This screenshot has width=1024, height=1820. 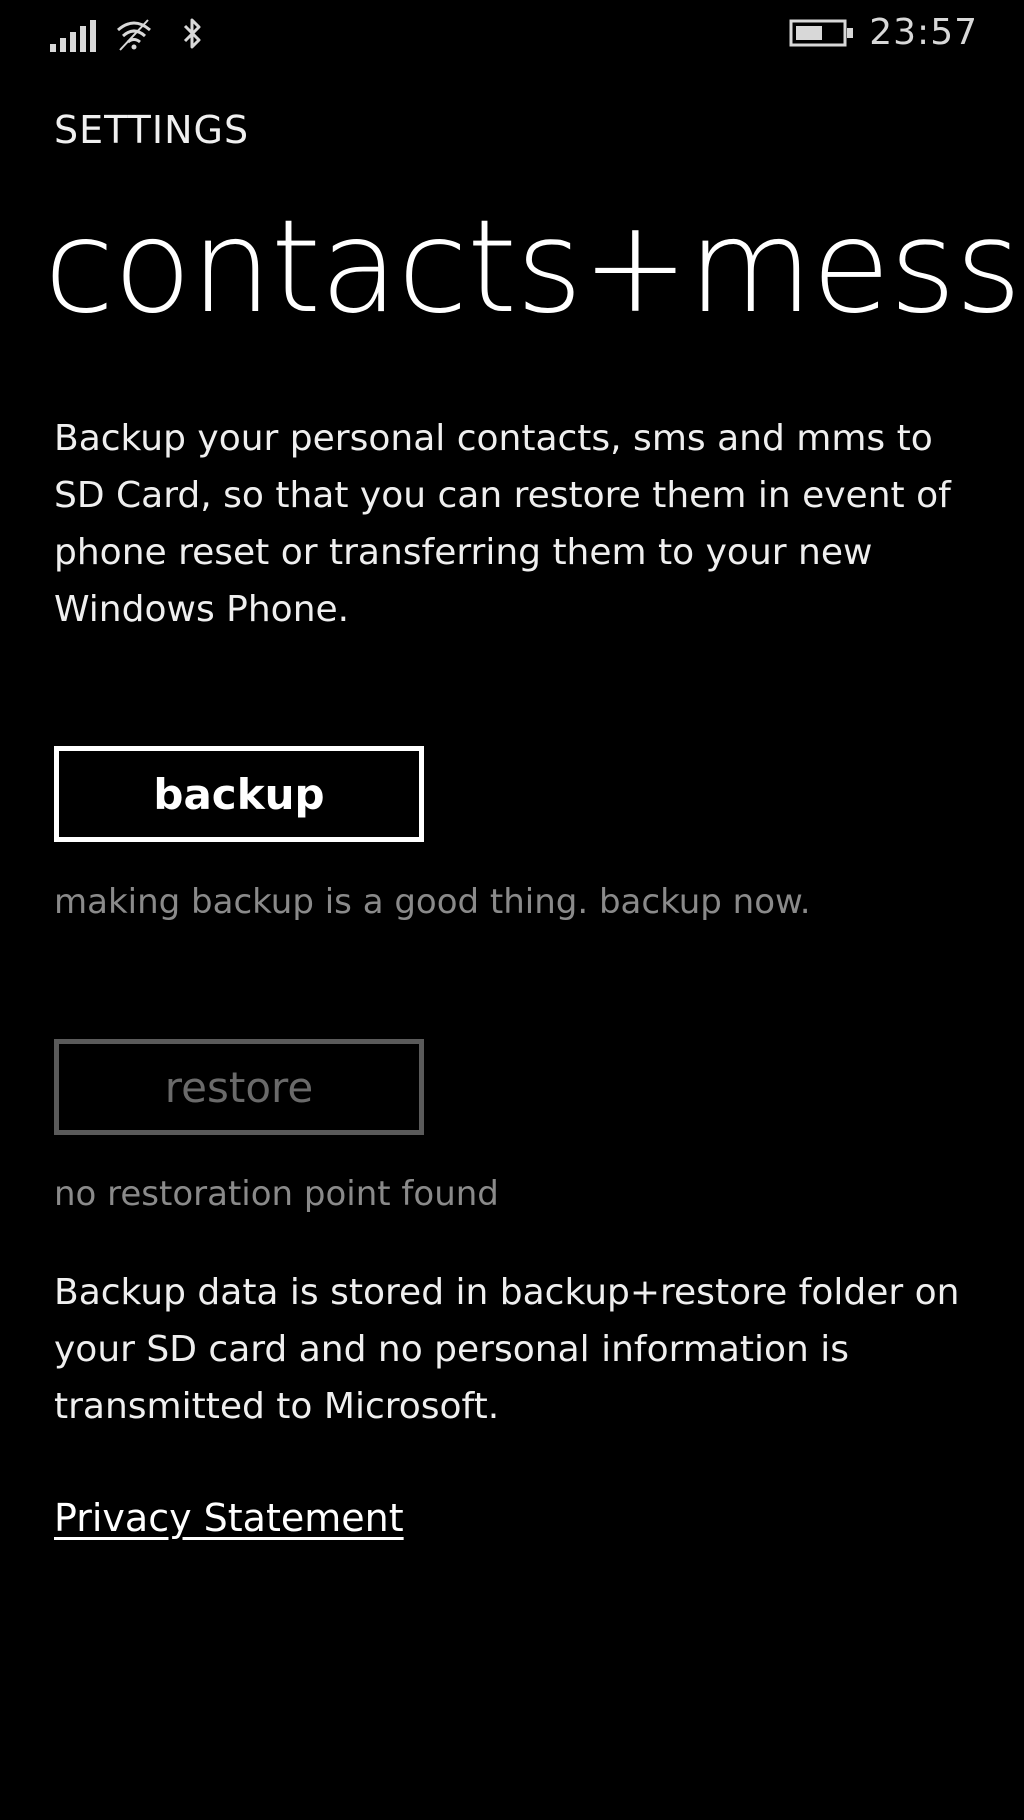 I want to click on bluetooth-icon, so click(x=192, y=33).